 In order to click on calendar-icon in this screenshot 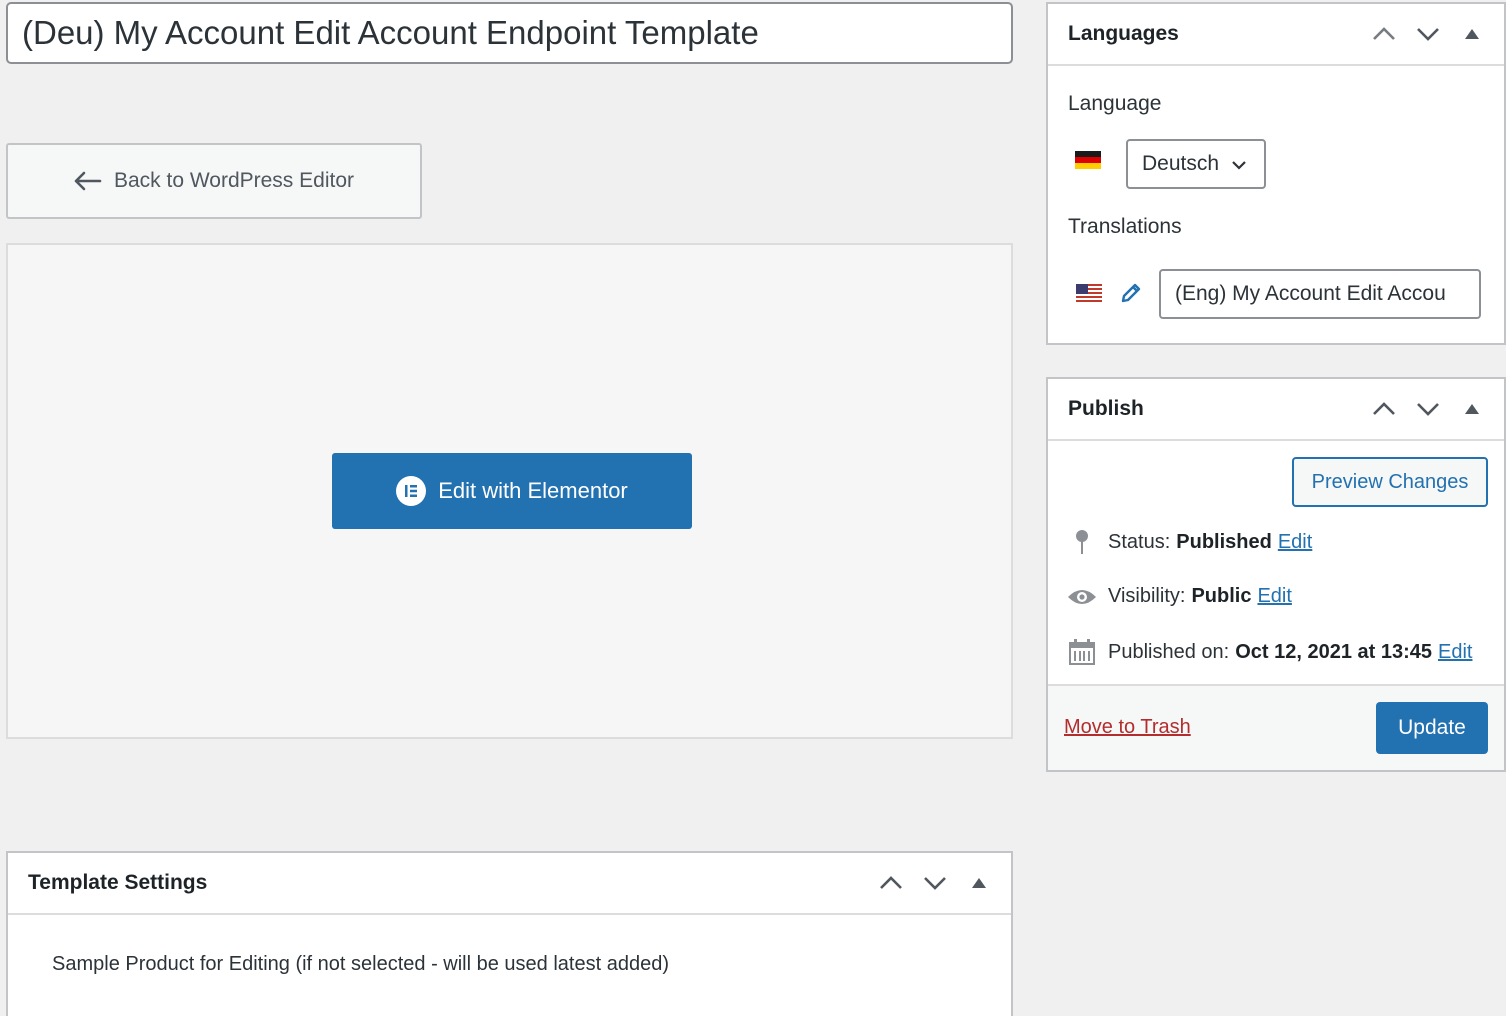, I will do `click(1082, 652)`.